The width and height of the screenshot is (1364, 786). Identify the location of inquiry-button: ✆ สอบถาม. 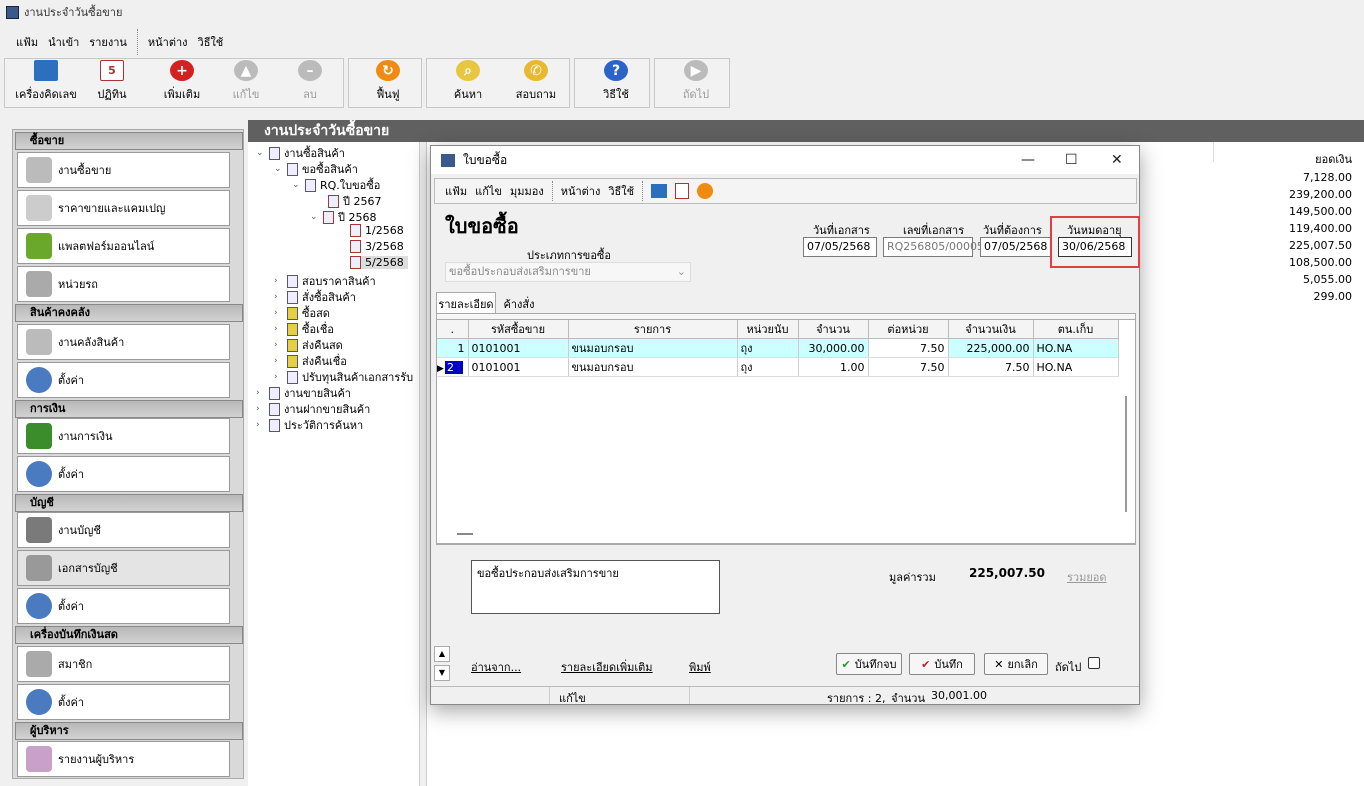
(536, 83).